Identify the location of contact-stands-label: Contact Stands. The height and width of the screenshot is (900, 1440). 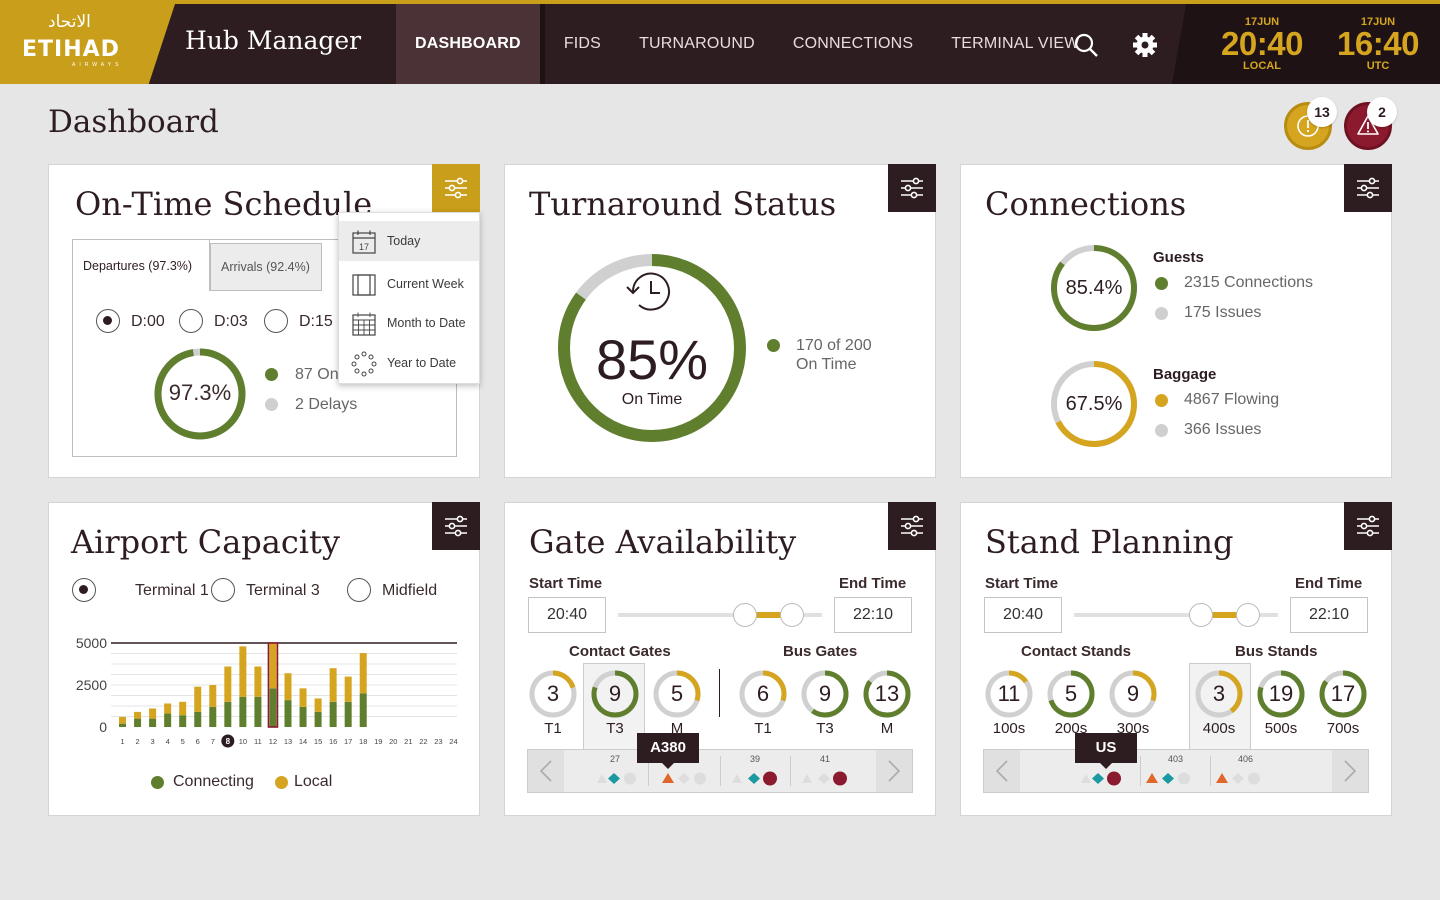
(1076, 651).